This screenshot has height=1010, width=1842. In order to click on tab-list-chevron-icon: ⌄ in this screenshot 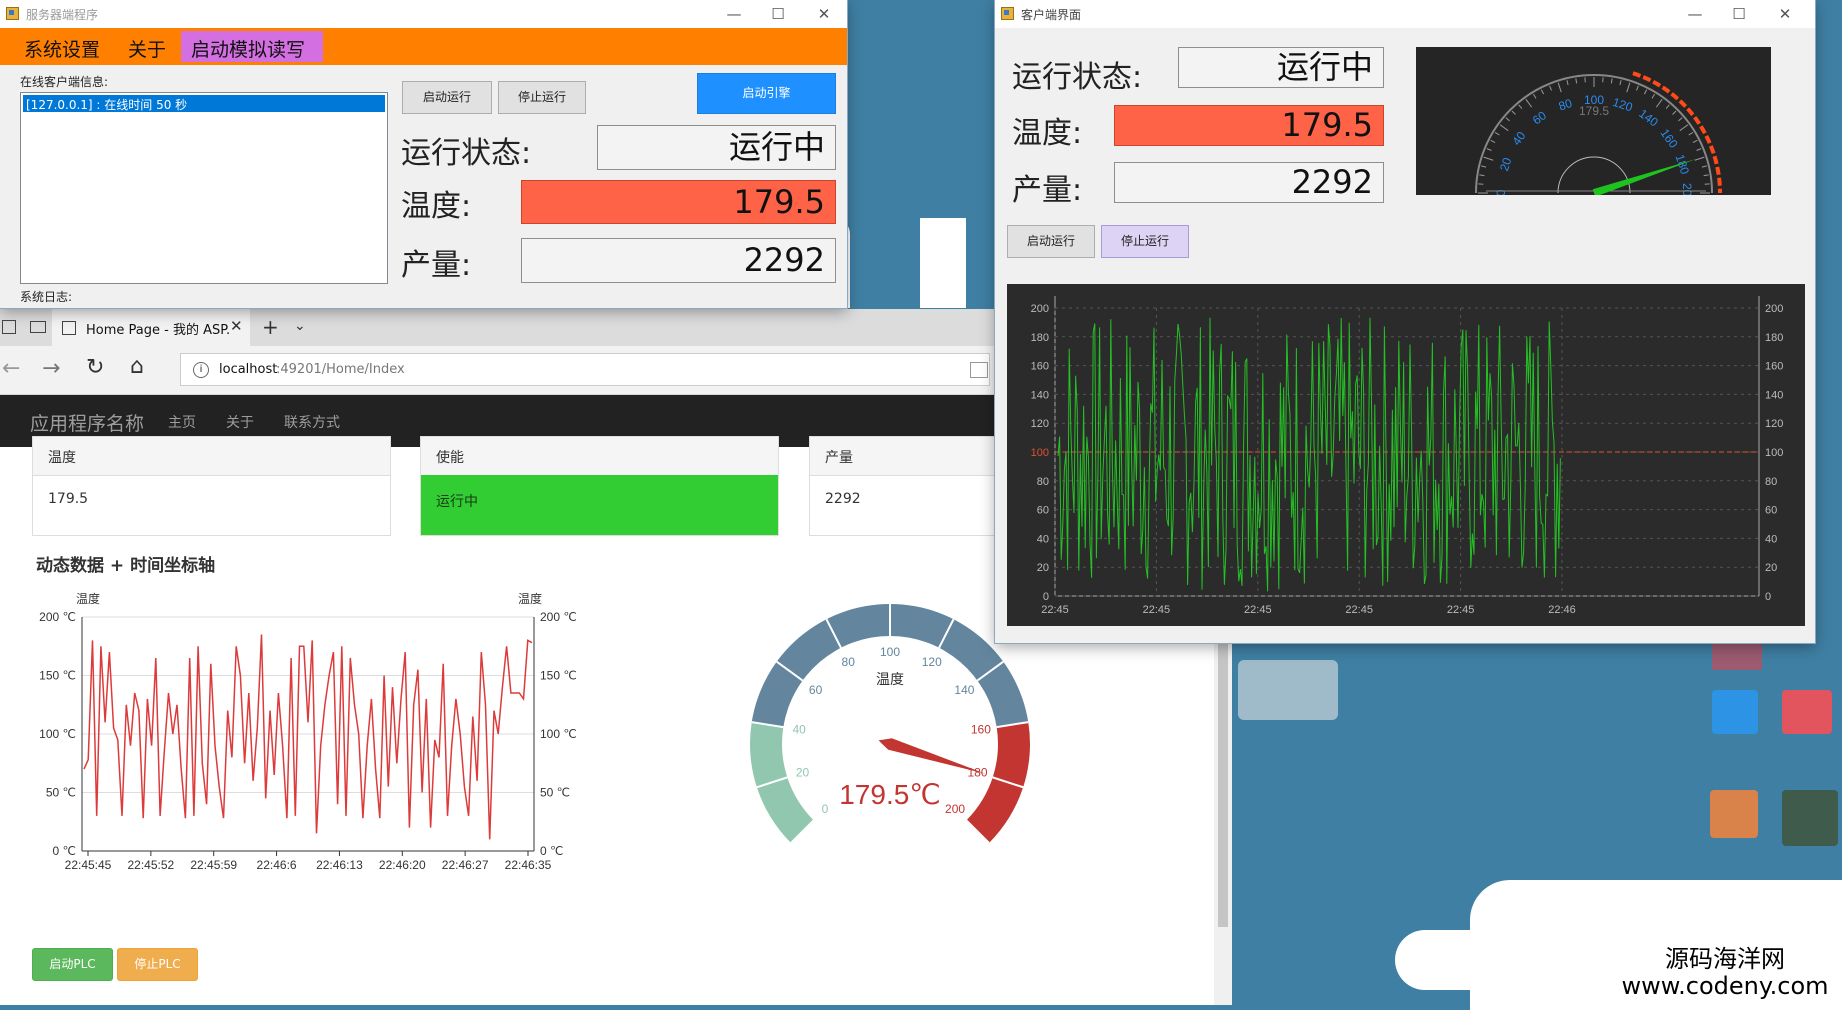, I will do `click(300, 326)`.